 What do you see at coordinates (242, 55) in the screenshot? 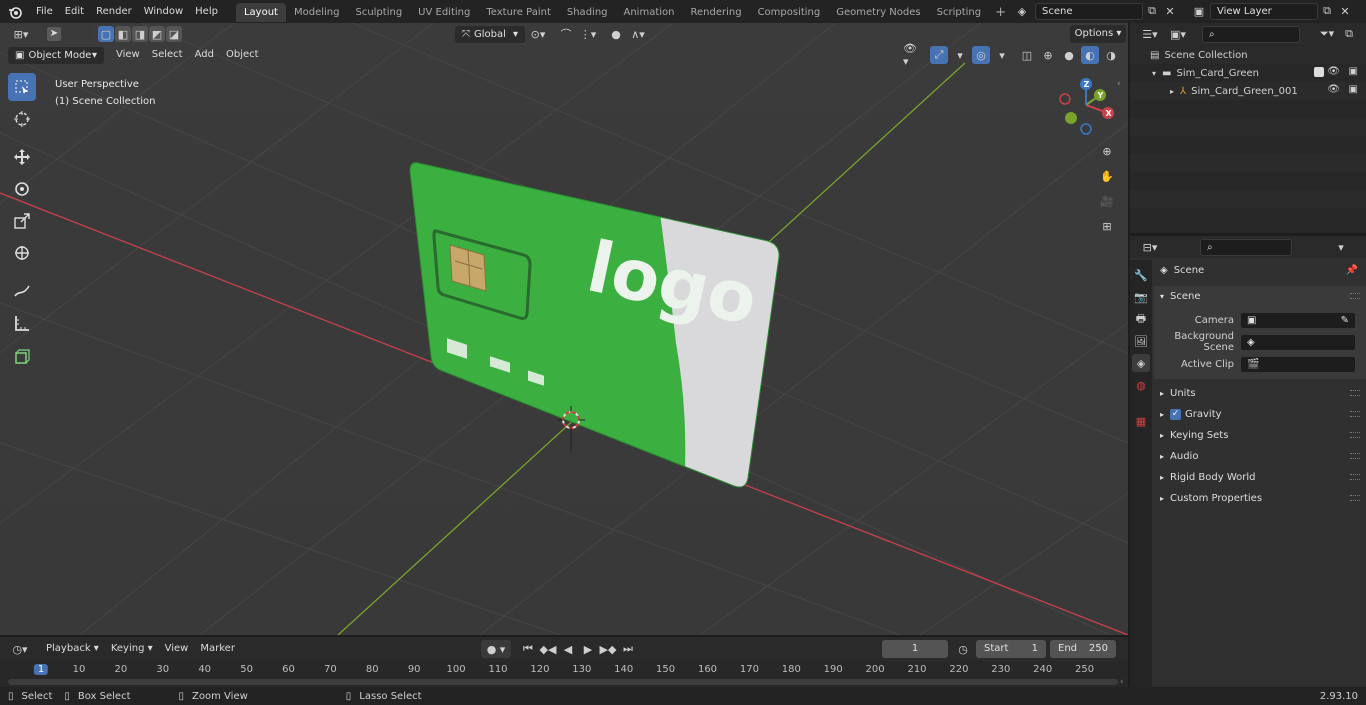
I see `menu-object: Object` at bounding box center [242, 55].